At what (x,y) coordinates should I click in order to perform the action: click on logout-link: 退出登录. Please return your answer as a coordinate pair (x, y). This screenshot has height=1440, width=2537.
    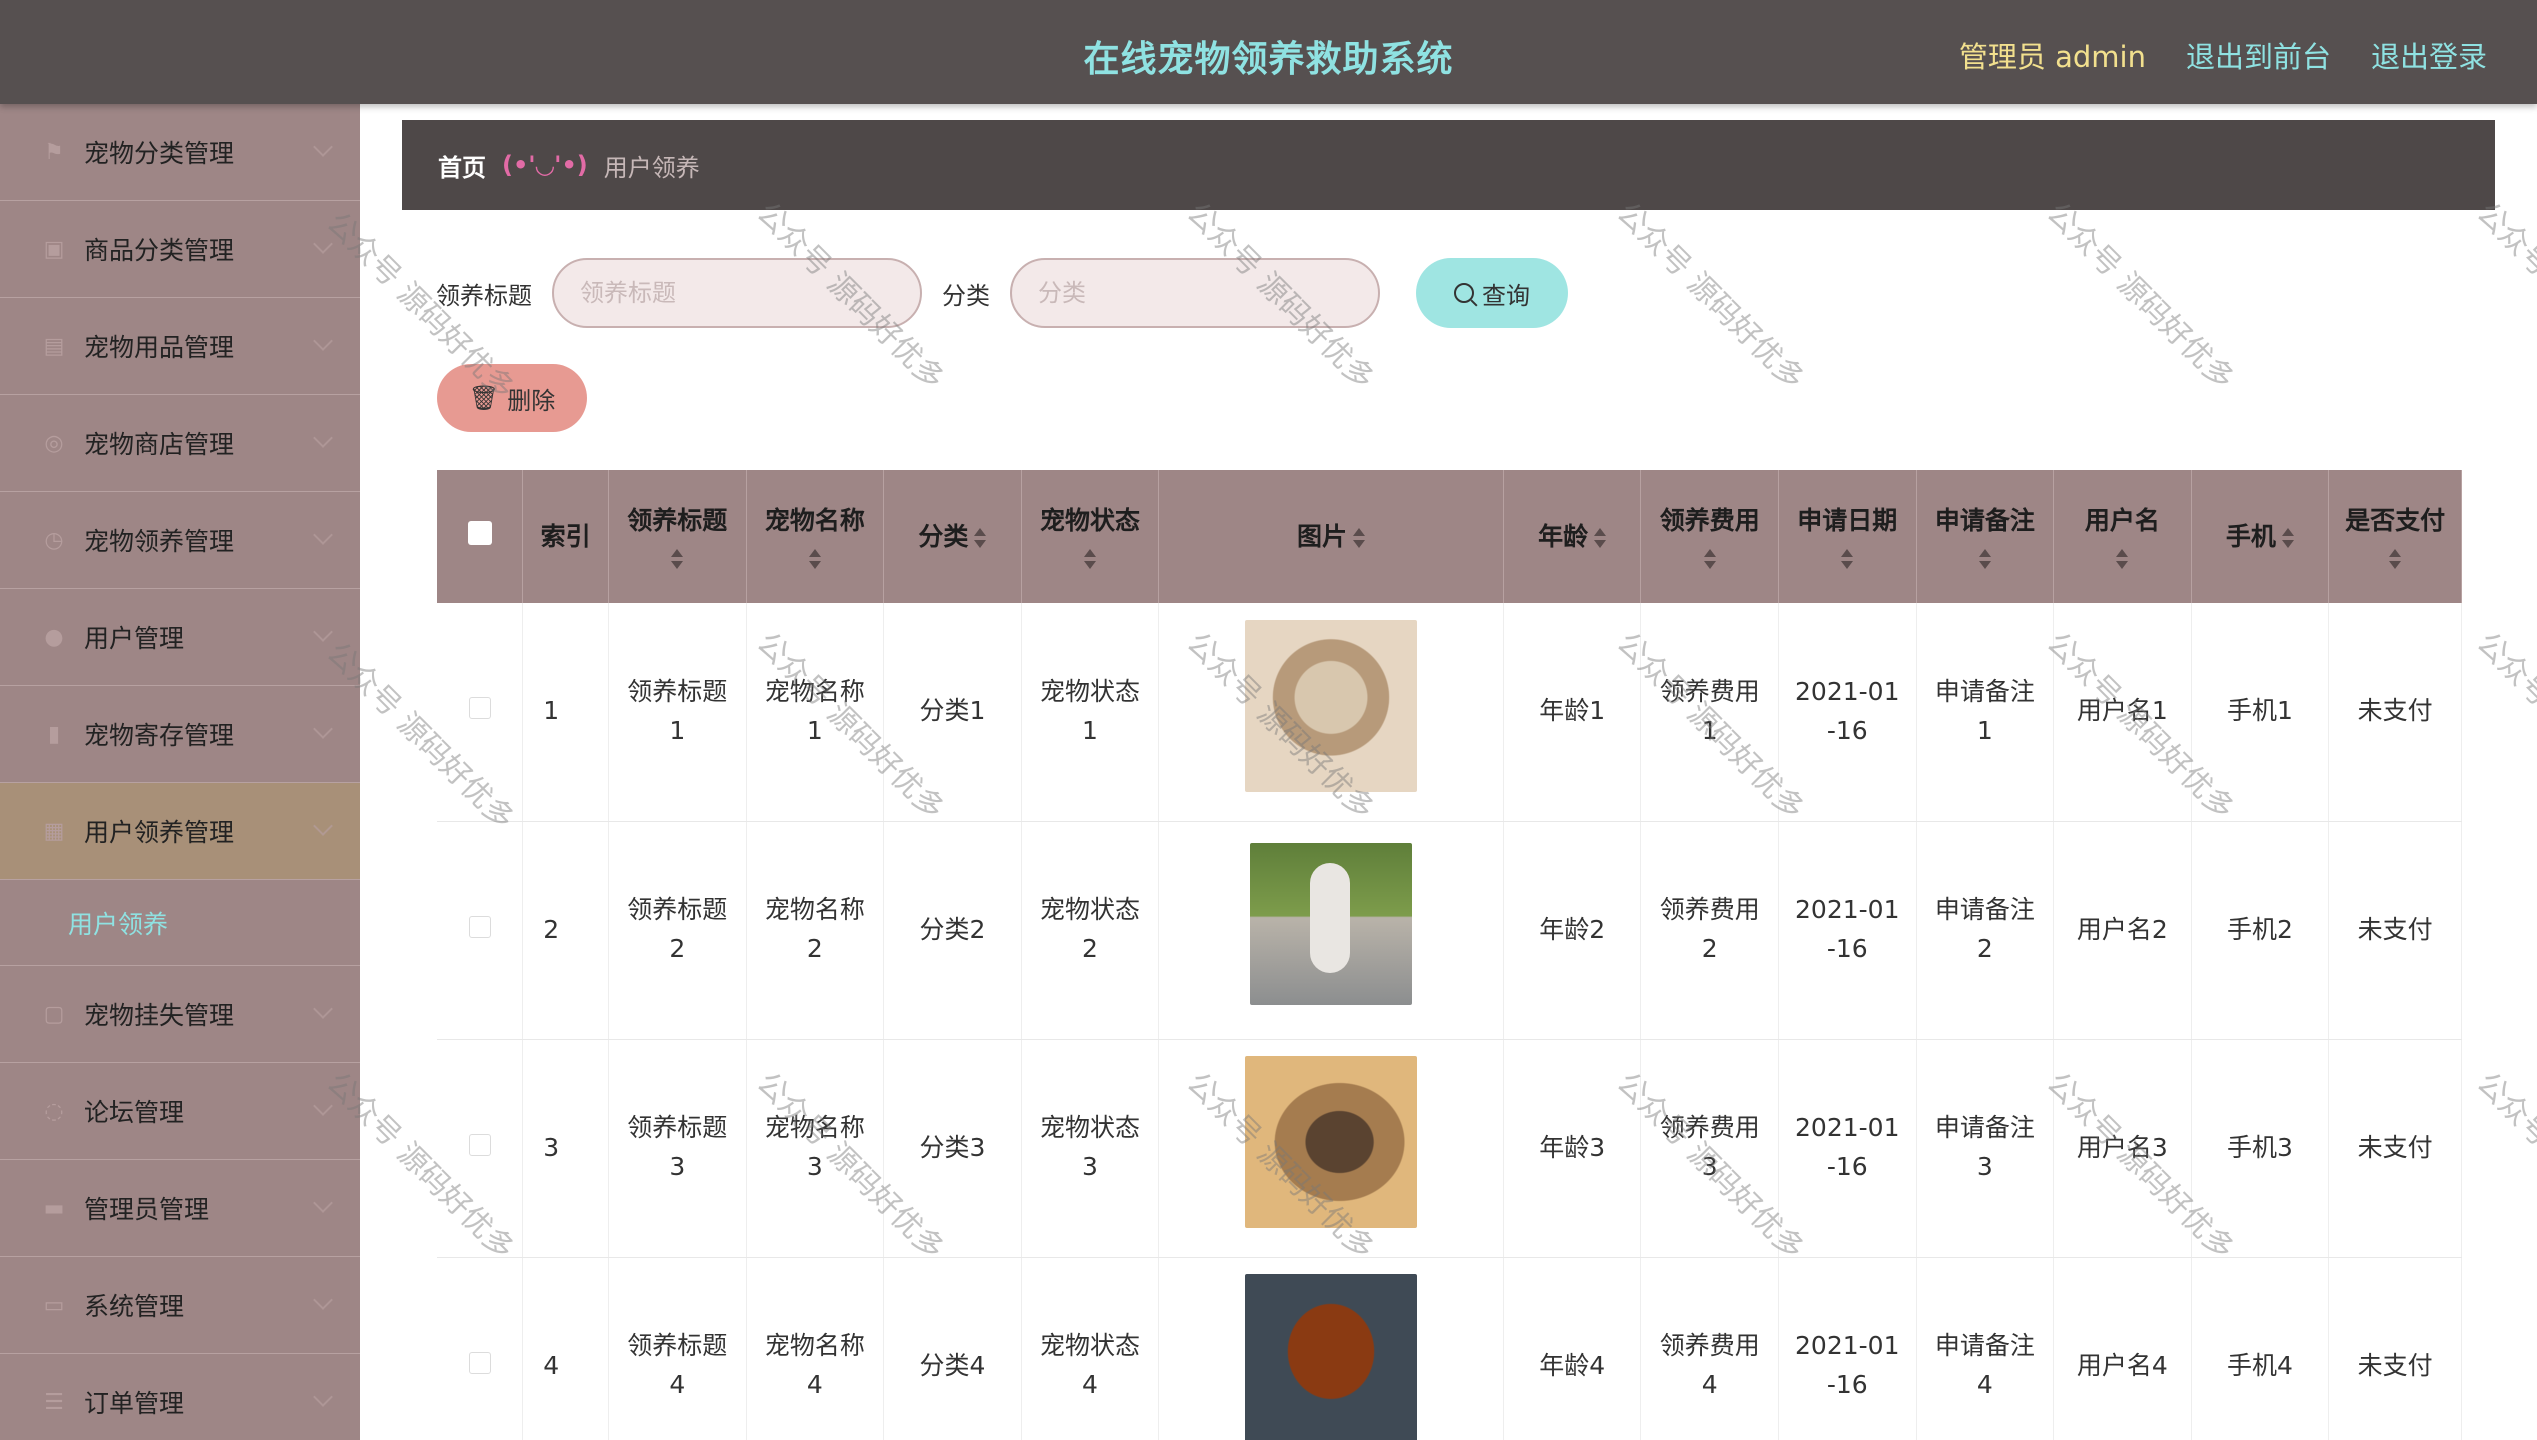
    Looking at the image, I should click on (2429, 55).